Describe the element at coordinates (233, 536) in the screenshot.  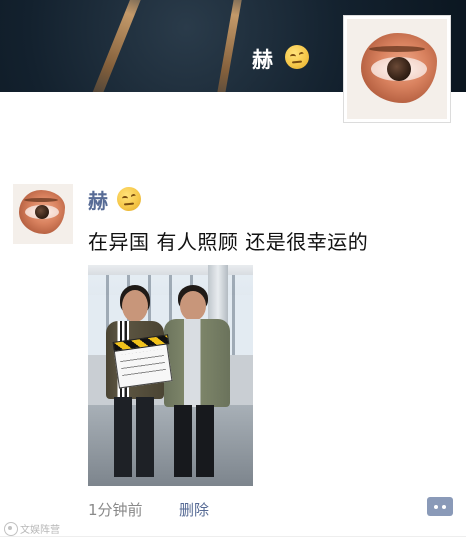
I see `divider` at that location.